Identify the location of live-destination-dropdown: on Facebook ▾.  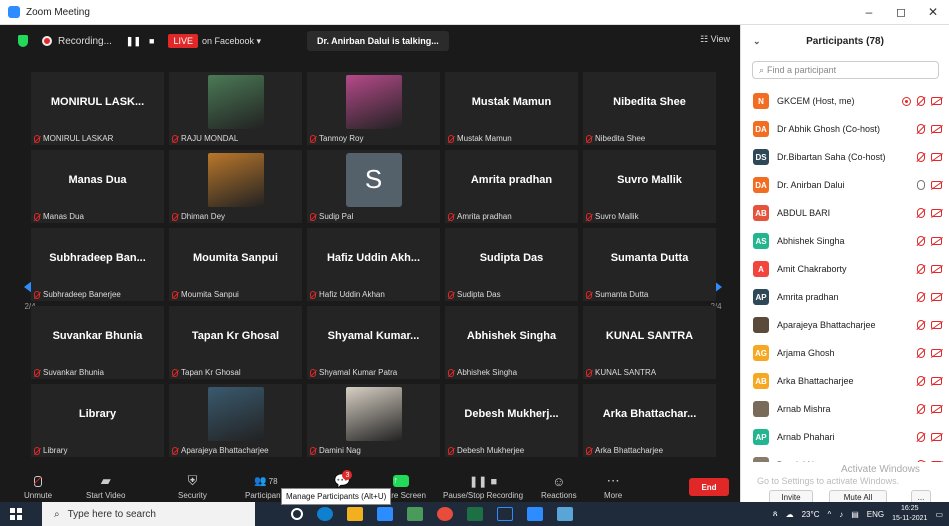
(231, 41).